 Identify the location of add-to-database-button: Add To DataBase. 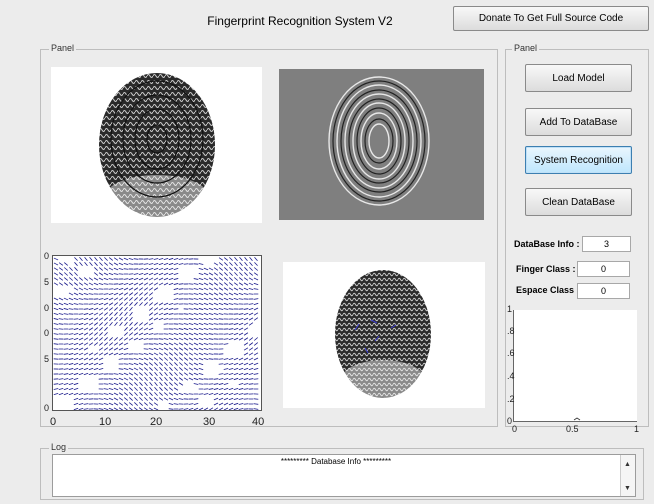
(578, 122).